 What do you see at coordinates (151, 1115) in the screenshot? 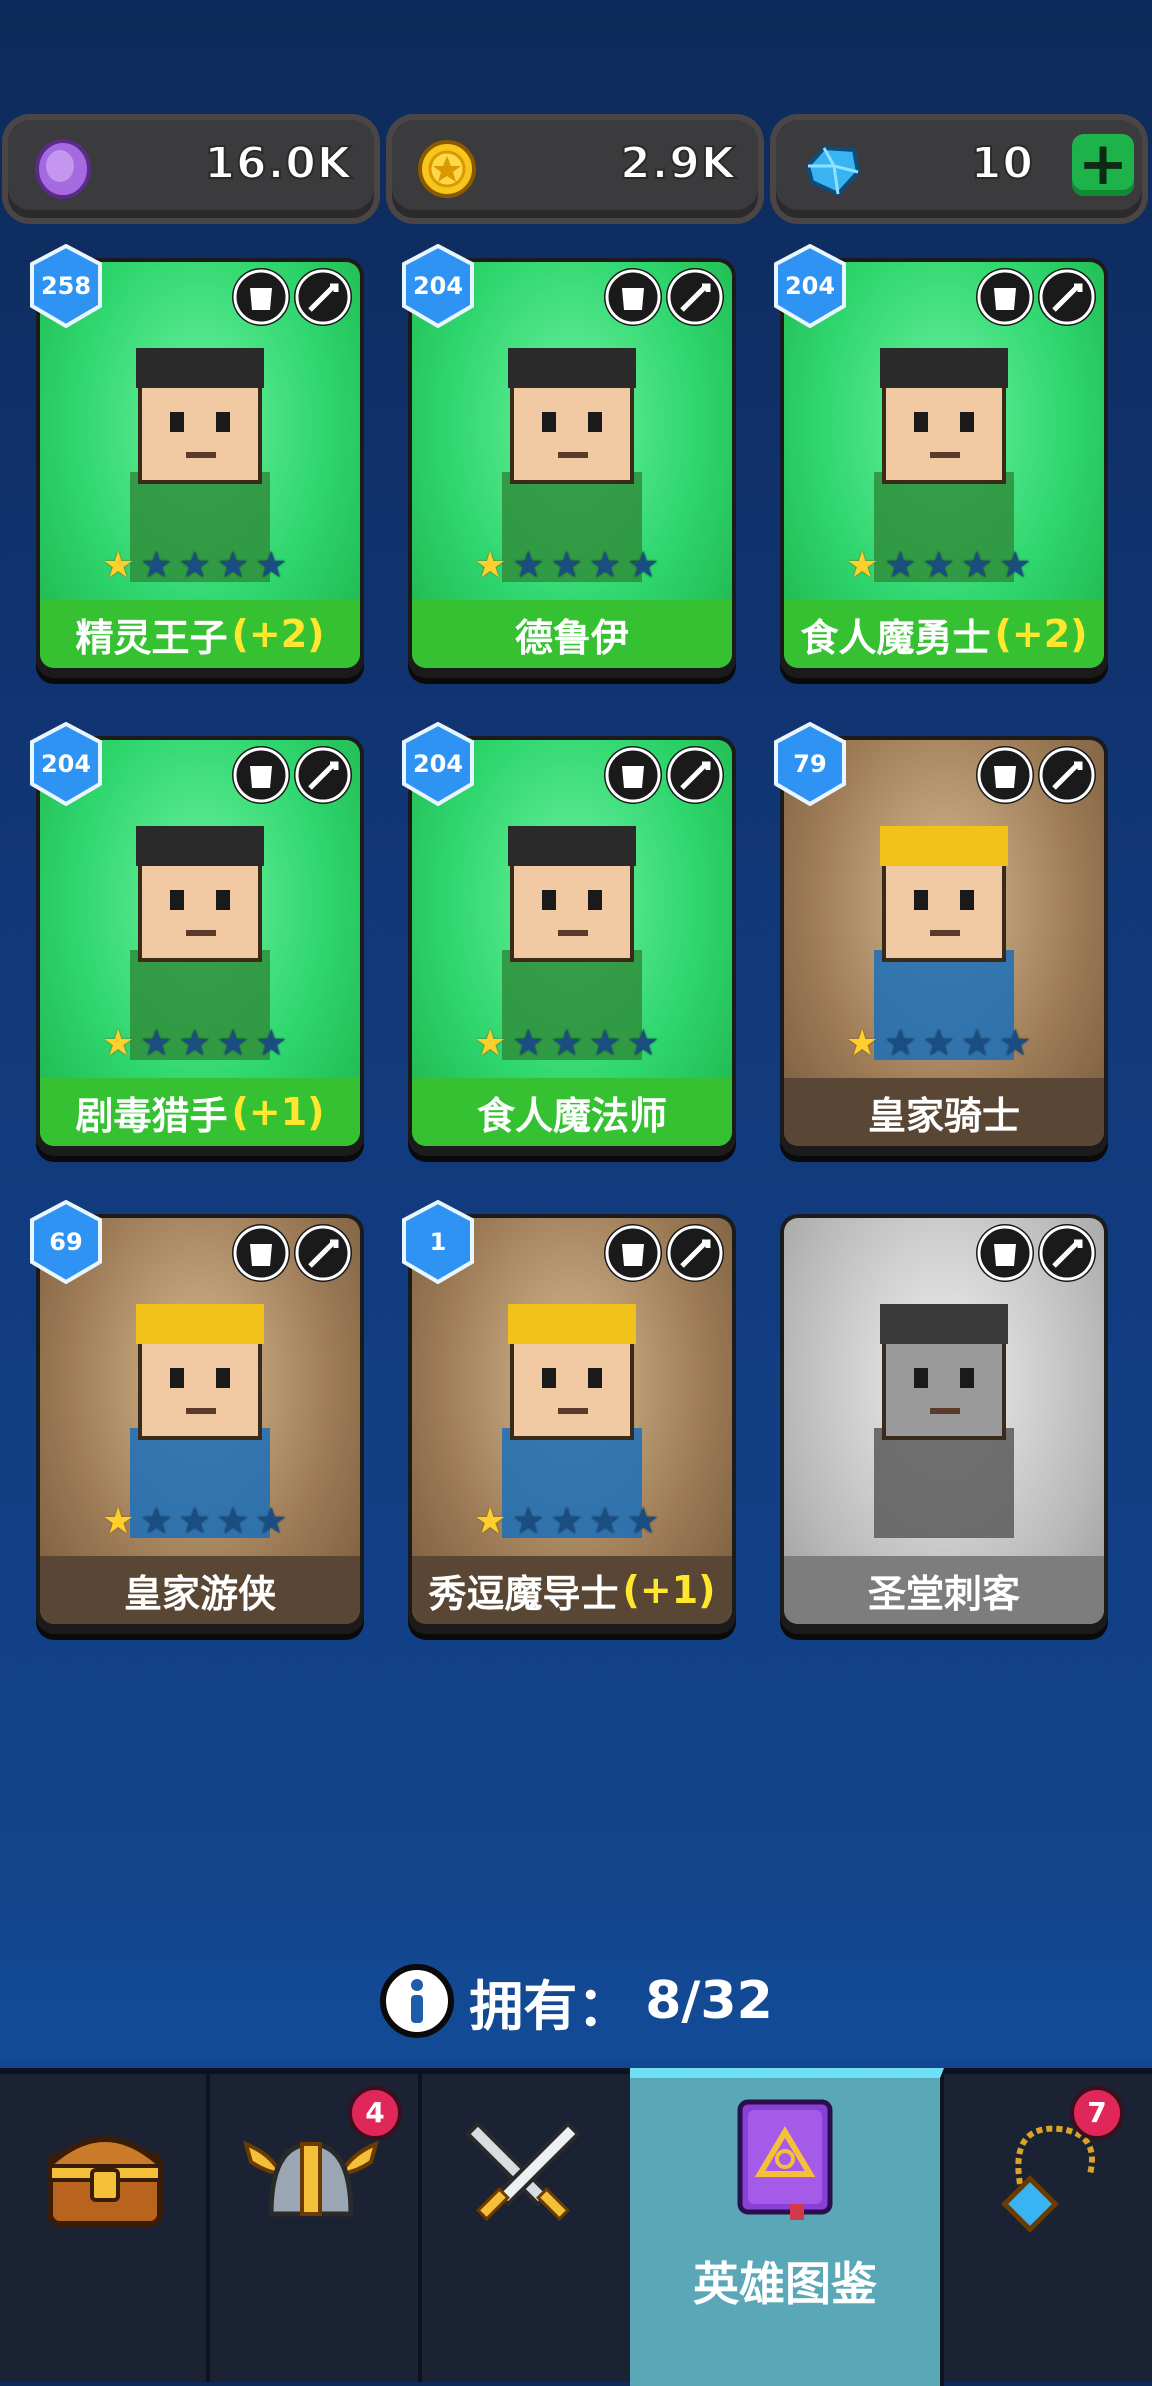
I see `hero-name-text: 剧毒猎手` at bounding box center [151, 1115].